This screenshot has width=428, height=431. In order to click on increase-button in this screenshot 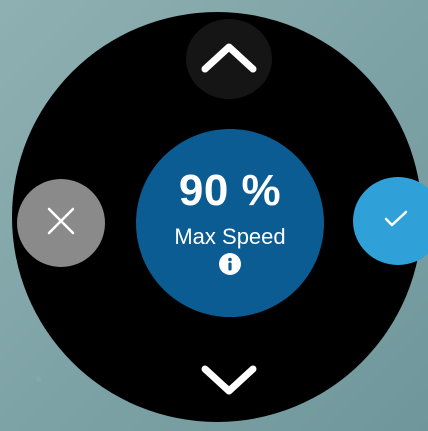, I will do `click(229, 59)`.